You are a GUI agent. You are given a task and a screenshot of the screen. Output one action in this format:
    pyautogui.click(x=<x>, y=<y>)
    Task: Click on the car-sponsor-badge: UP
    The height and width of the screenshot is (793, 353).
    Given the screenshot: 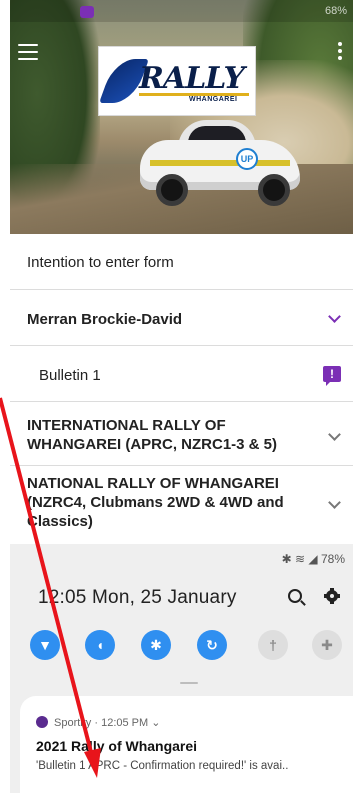 What is the action you would take?
    pyautogui.click(x=247, y=159)
    